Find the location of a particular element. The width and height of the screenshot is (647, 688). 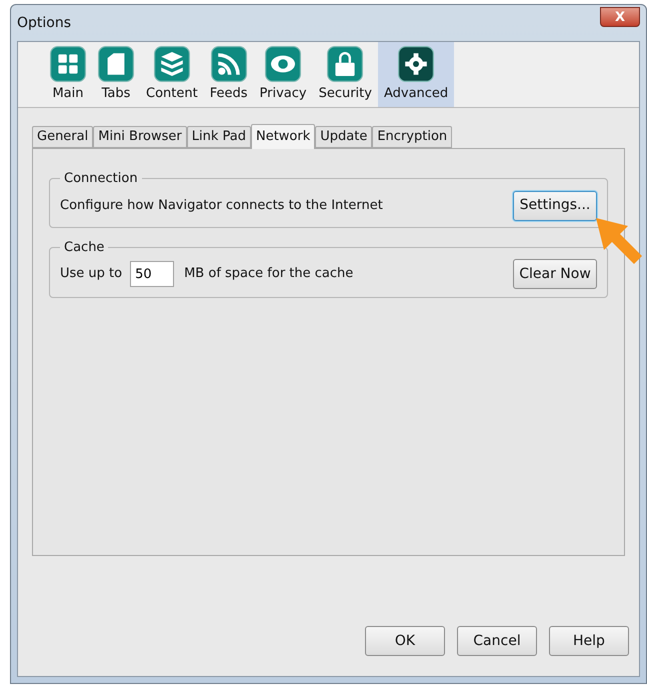

group-title: Connection is located at coordinates (101, 179).